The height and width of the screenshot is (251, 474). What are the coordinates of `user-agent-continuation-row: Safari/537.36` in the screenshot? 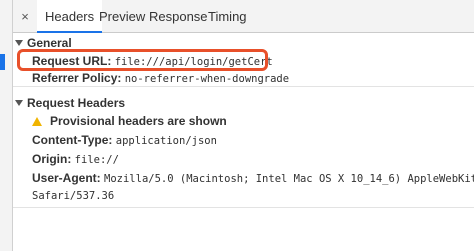 It's located at (73, 195).